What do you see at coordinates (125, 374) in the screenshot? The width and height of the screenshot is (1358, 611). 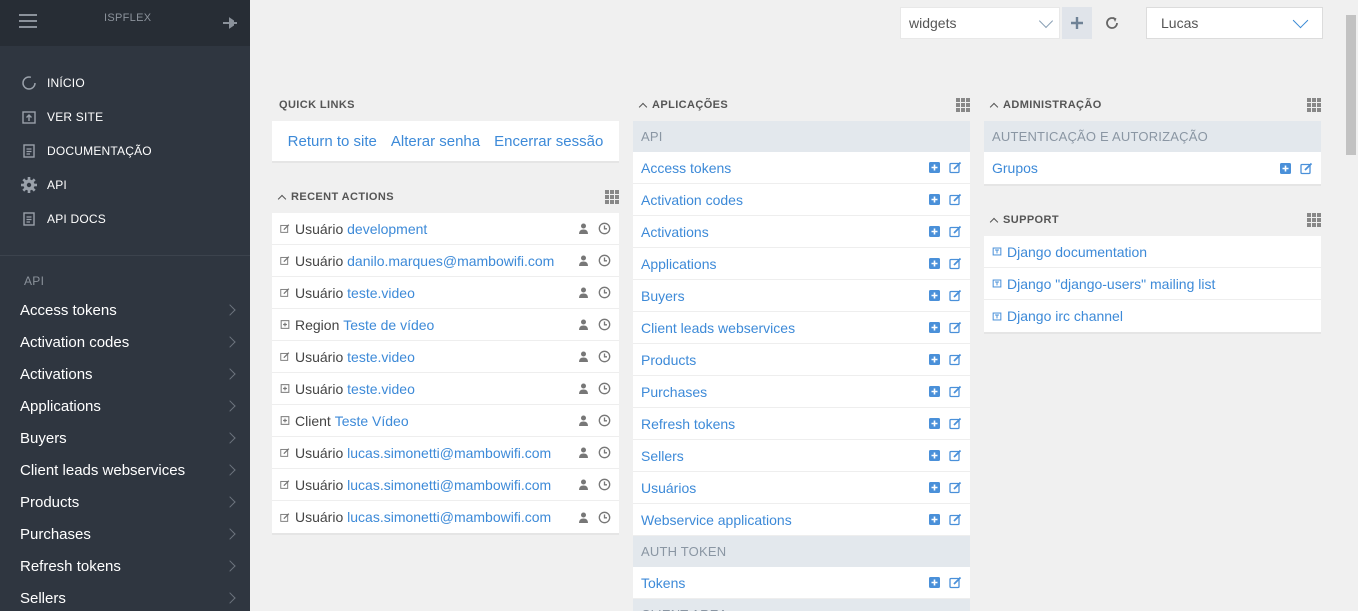 I see `sidebar-item-activations: Activations` at bounding box center [125, 374].